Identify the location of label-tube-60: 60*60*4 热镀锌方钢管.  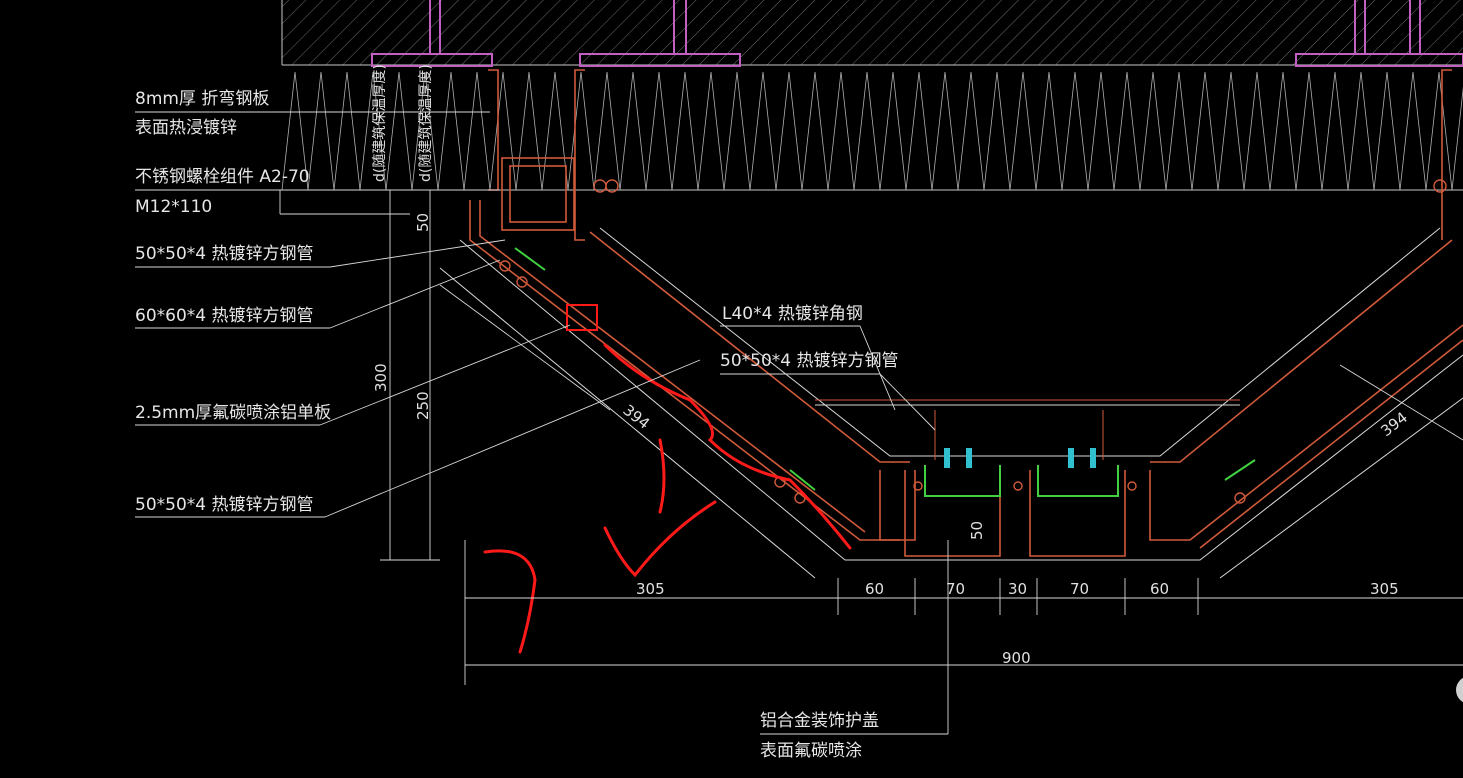
(224, 316).